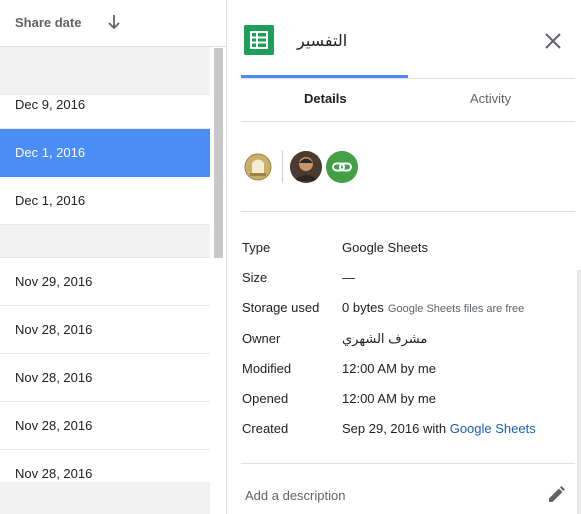 The image size is (581, 514). Describe the element at coordinates (282, 167) in the screenshot. I see `avatar-separator` at that location.